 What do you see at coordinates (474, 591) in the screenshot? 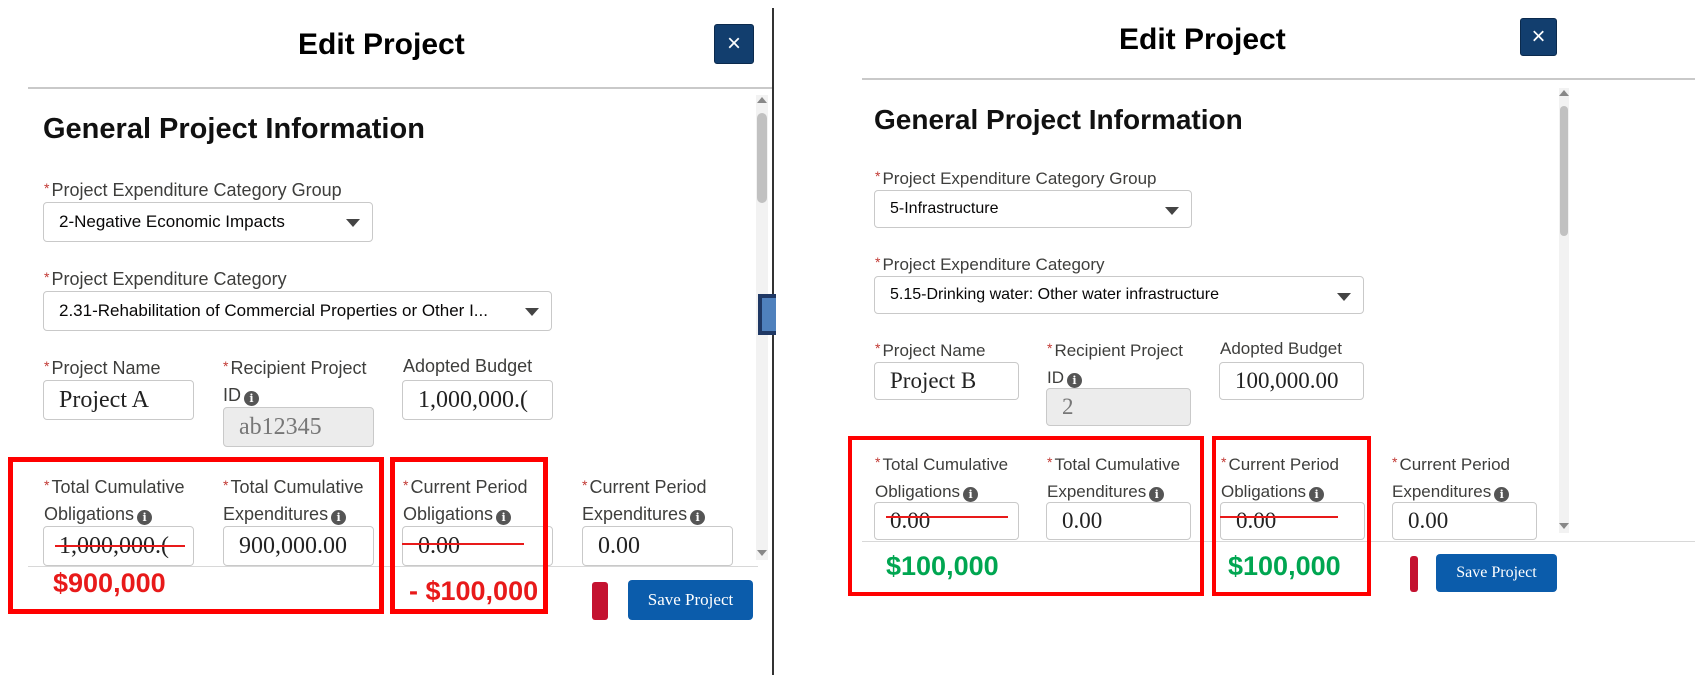
I see `annotation-current-obligations: - $100,000` at bounding box center [474, 591].